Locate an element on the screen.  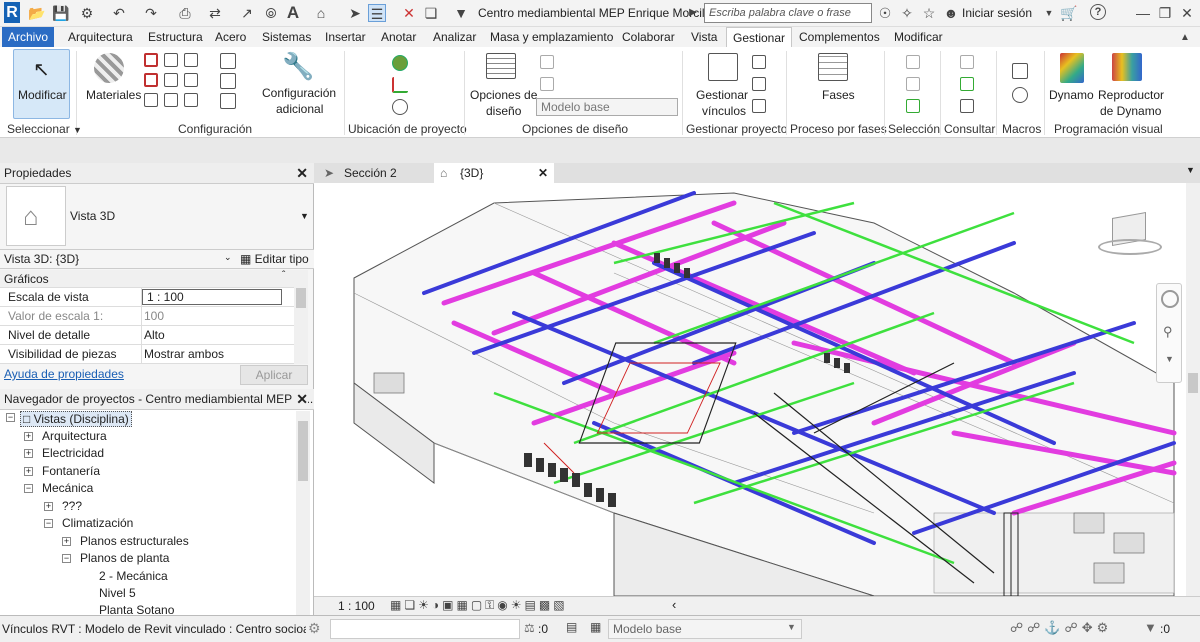
select-underlay-icon: ☍ is located at coordinates (1035, 627).